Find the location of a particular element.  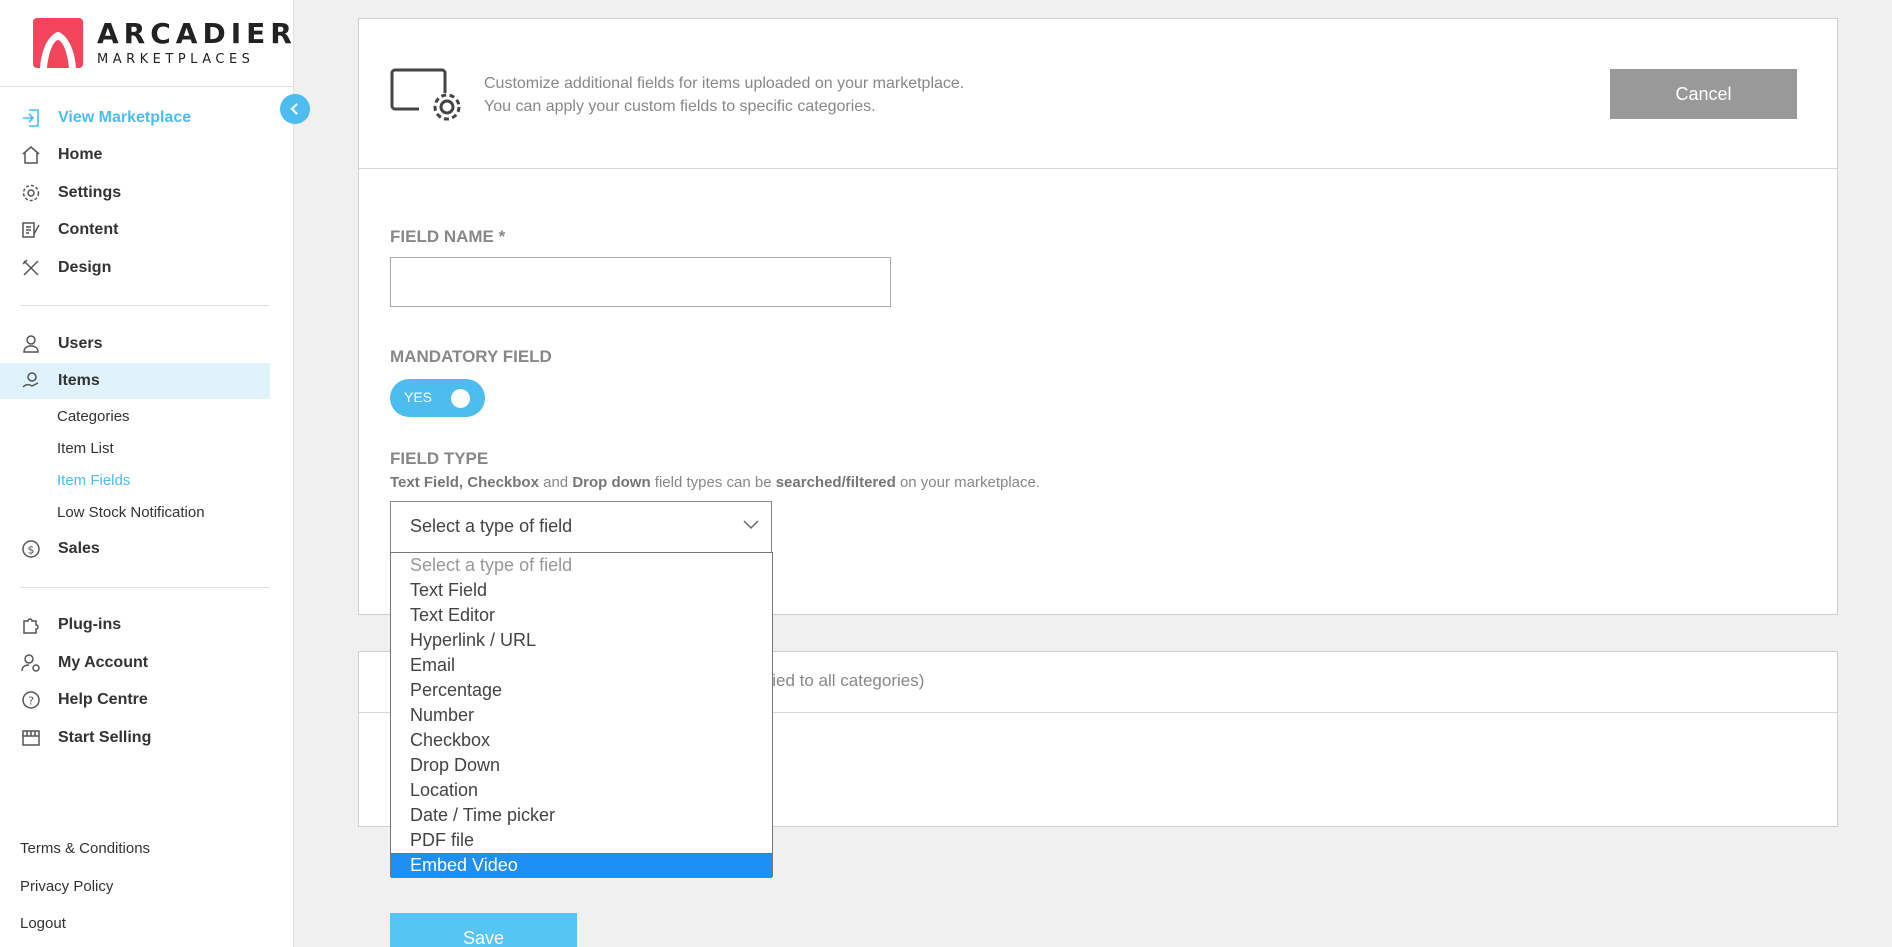

select-value: Select a type of field is located at coordinates (491, 526).